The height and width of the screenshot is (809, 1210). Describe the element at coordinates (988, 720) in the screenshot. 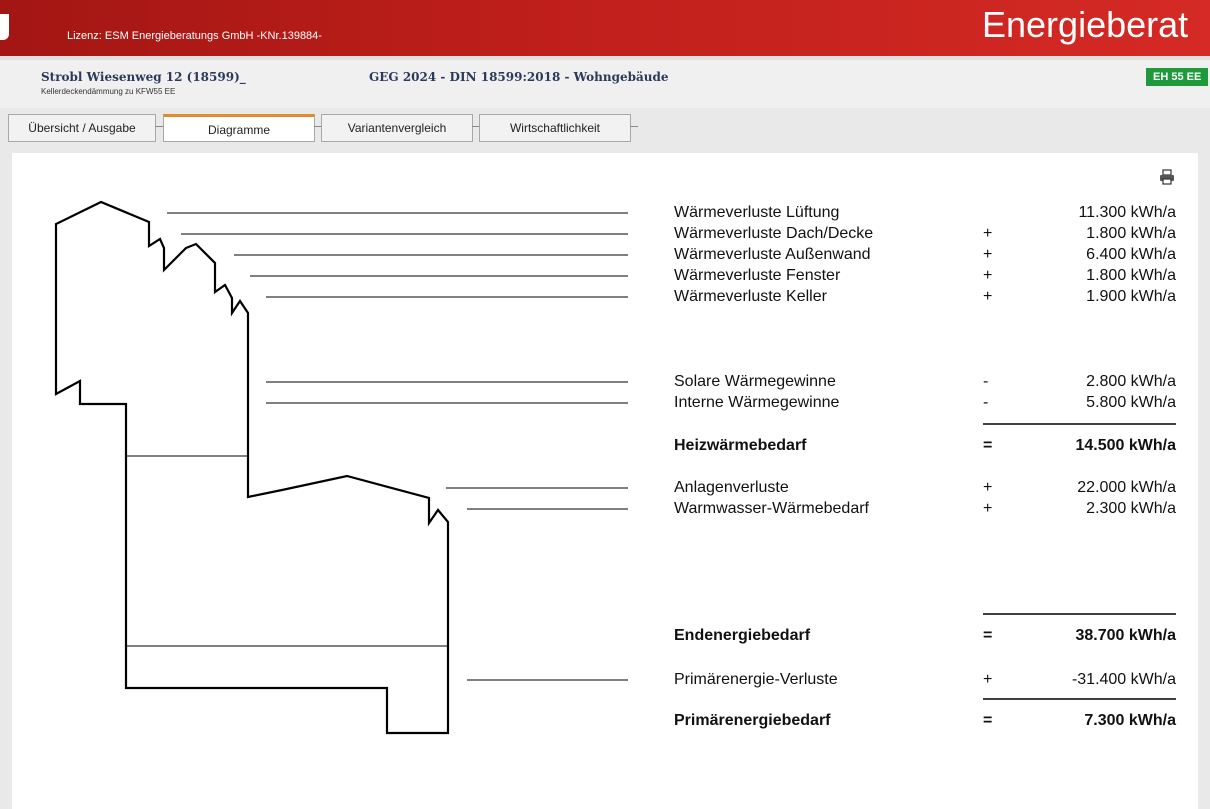

I see `op-primaerenergiebedarf: =` at that location.